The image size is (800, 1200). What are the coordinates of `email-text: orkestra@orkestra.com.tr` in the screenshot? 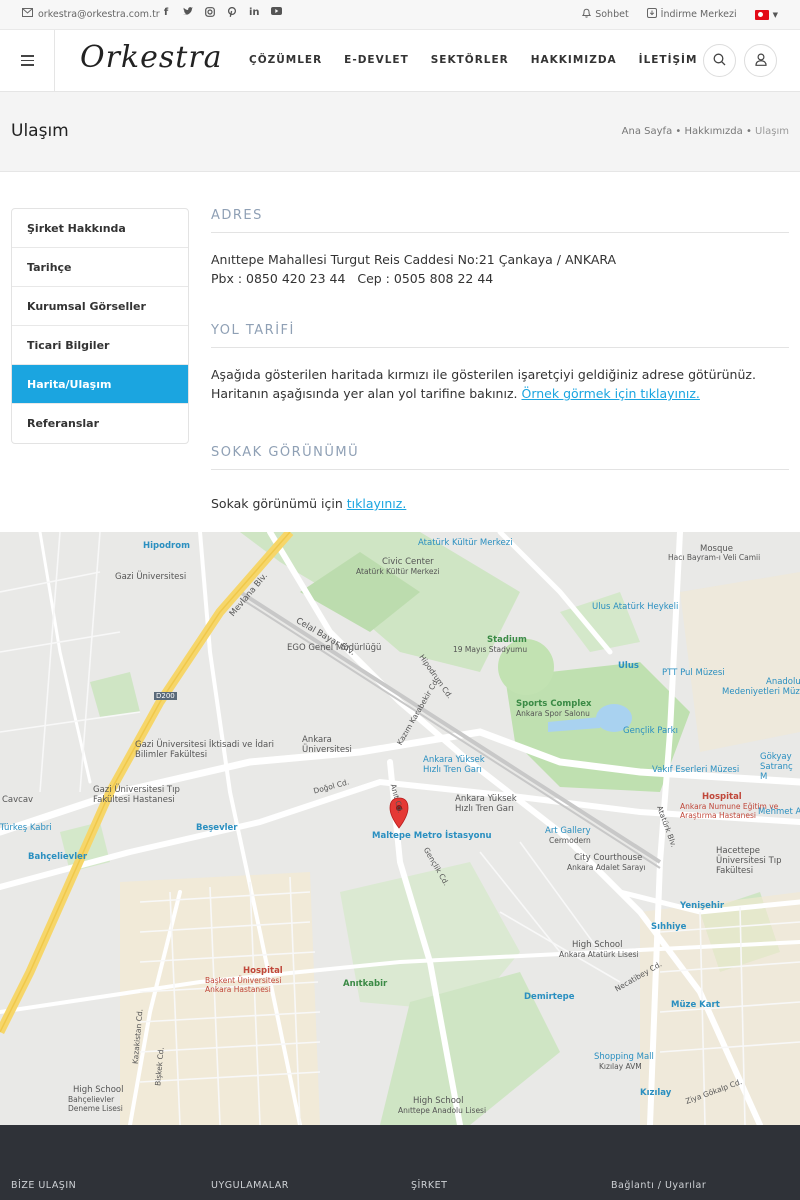 It's located at (99, 14).